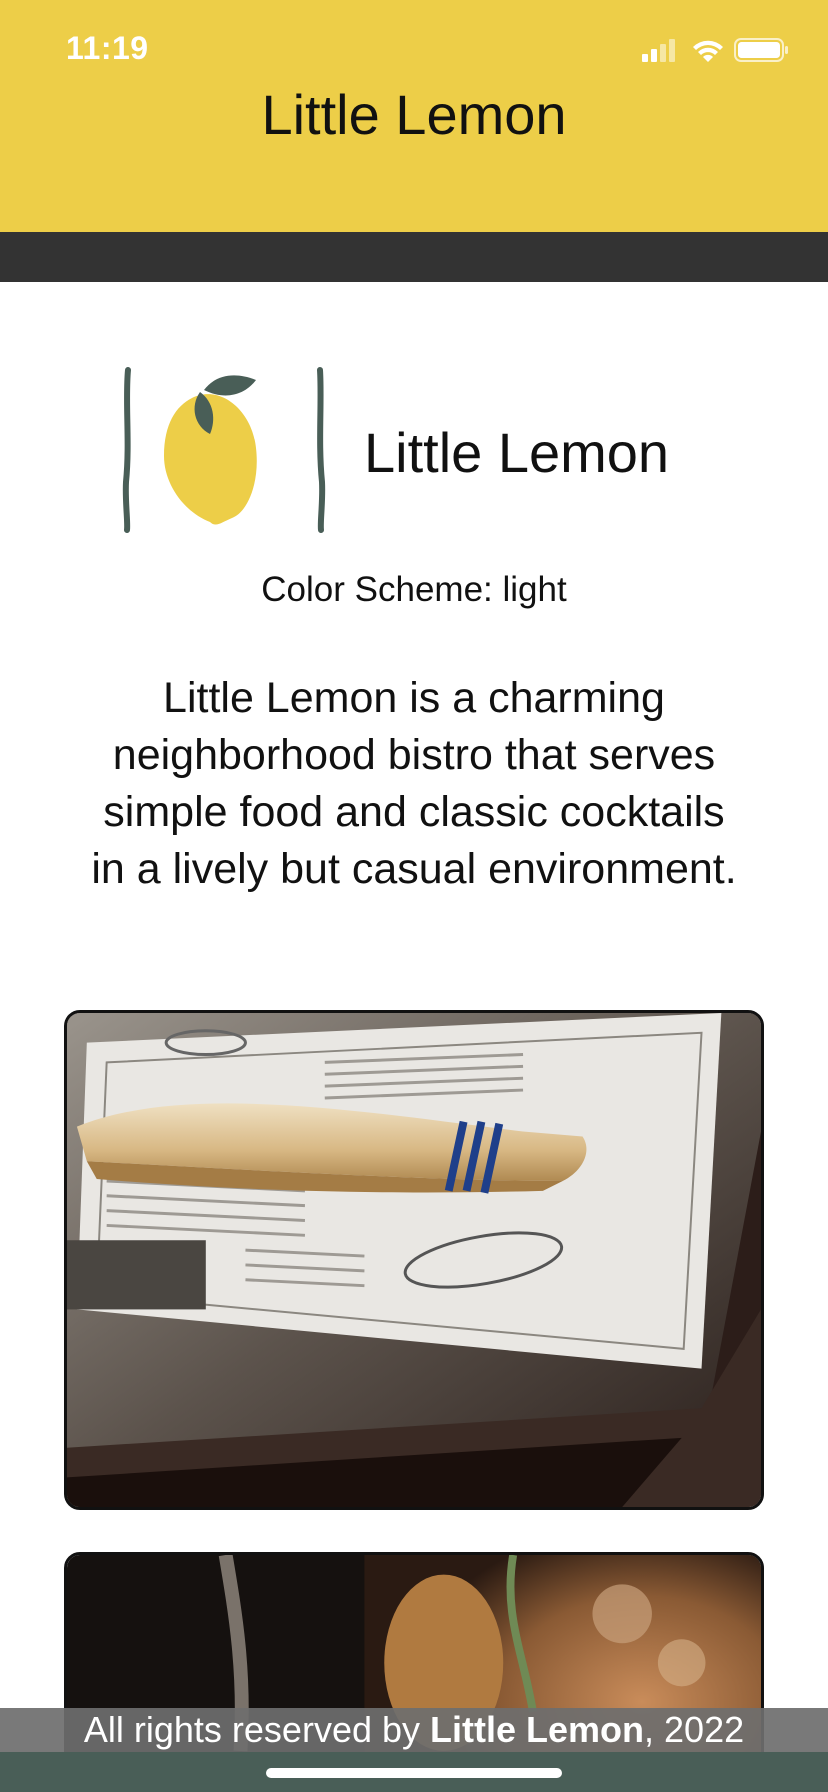 This screenshot has width=828, height=1792. I want to click on lemon-logo-icon, so click(224, 450).